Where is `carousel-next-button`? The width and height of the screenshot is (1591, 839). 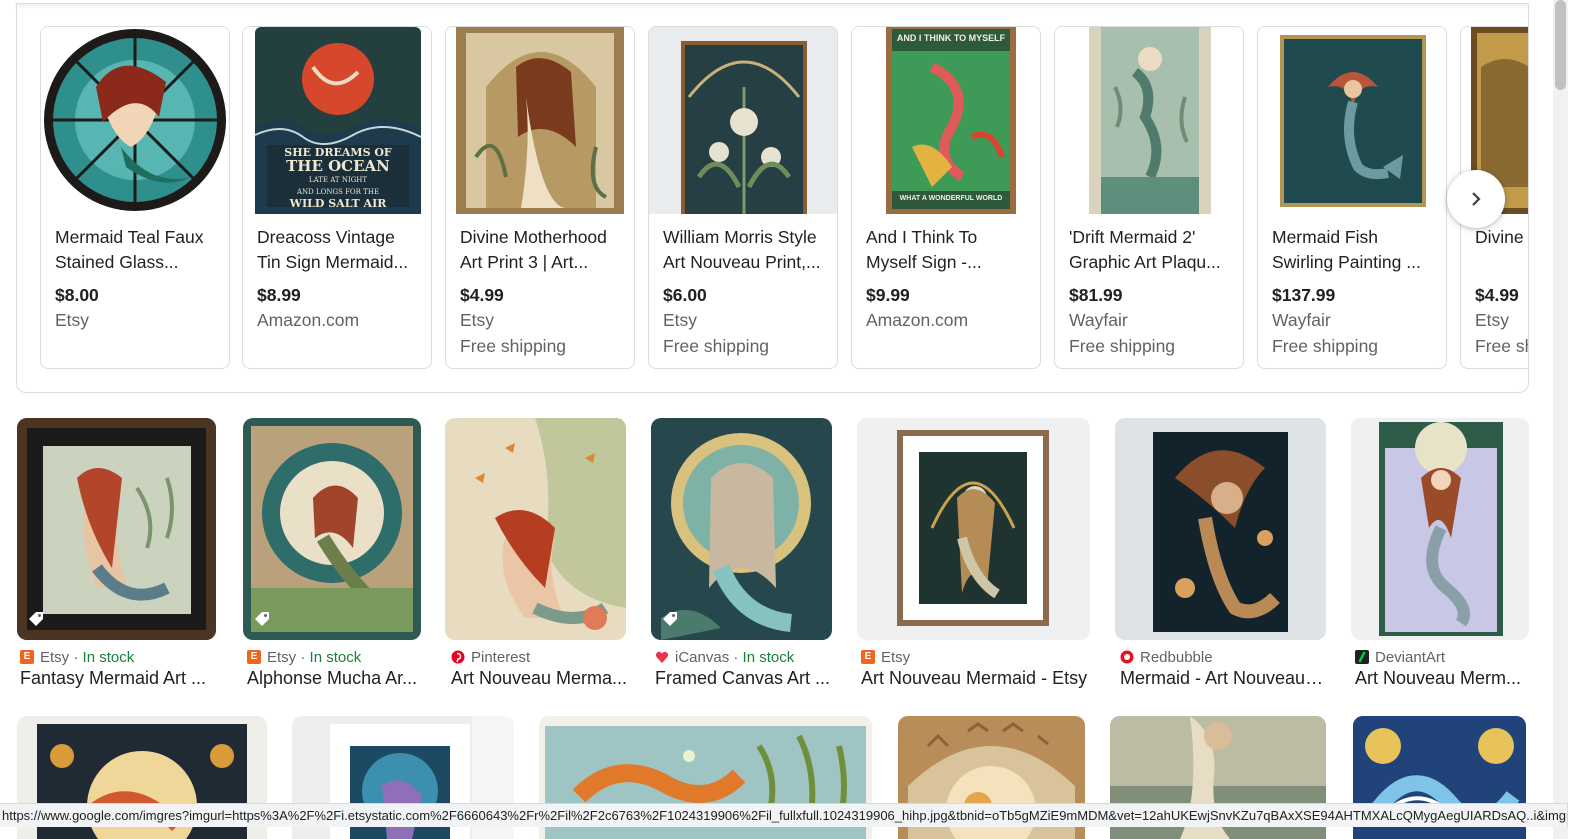
carousel-next-button is located at coordinates (1476, 199).